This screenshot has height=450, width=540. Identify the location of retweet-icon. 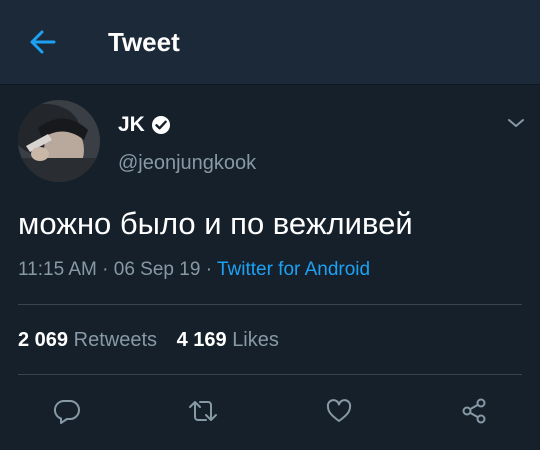
(203, 411).